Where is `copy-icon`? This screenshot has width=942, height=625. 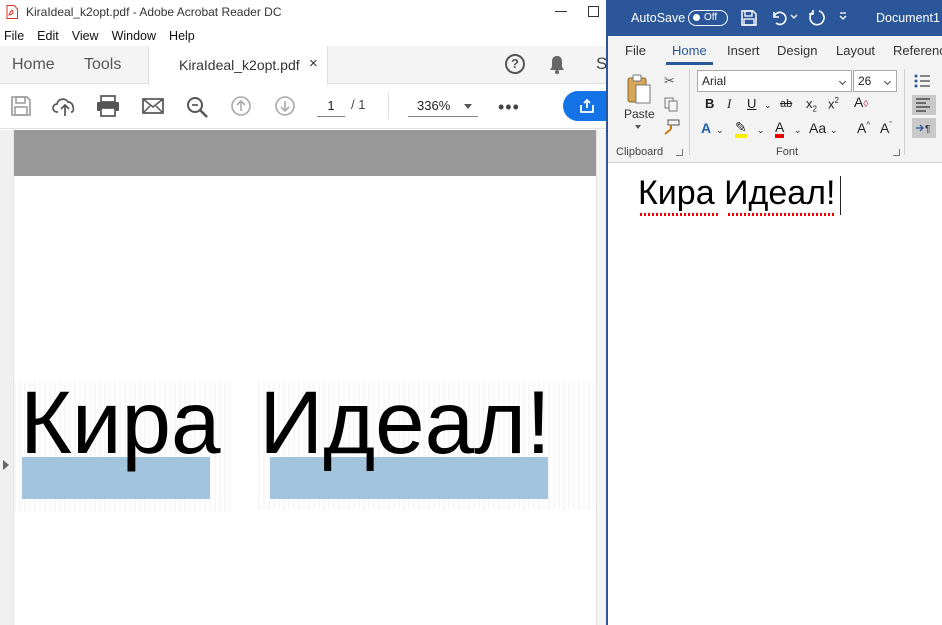 copy-icon is located at coordinates (671, 104).